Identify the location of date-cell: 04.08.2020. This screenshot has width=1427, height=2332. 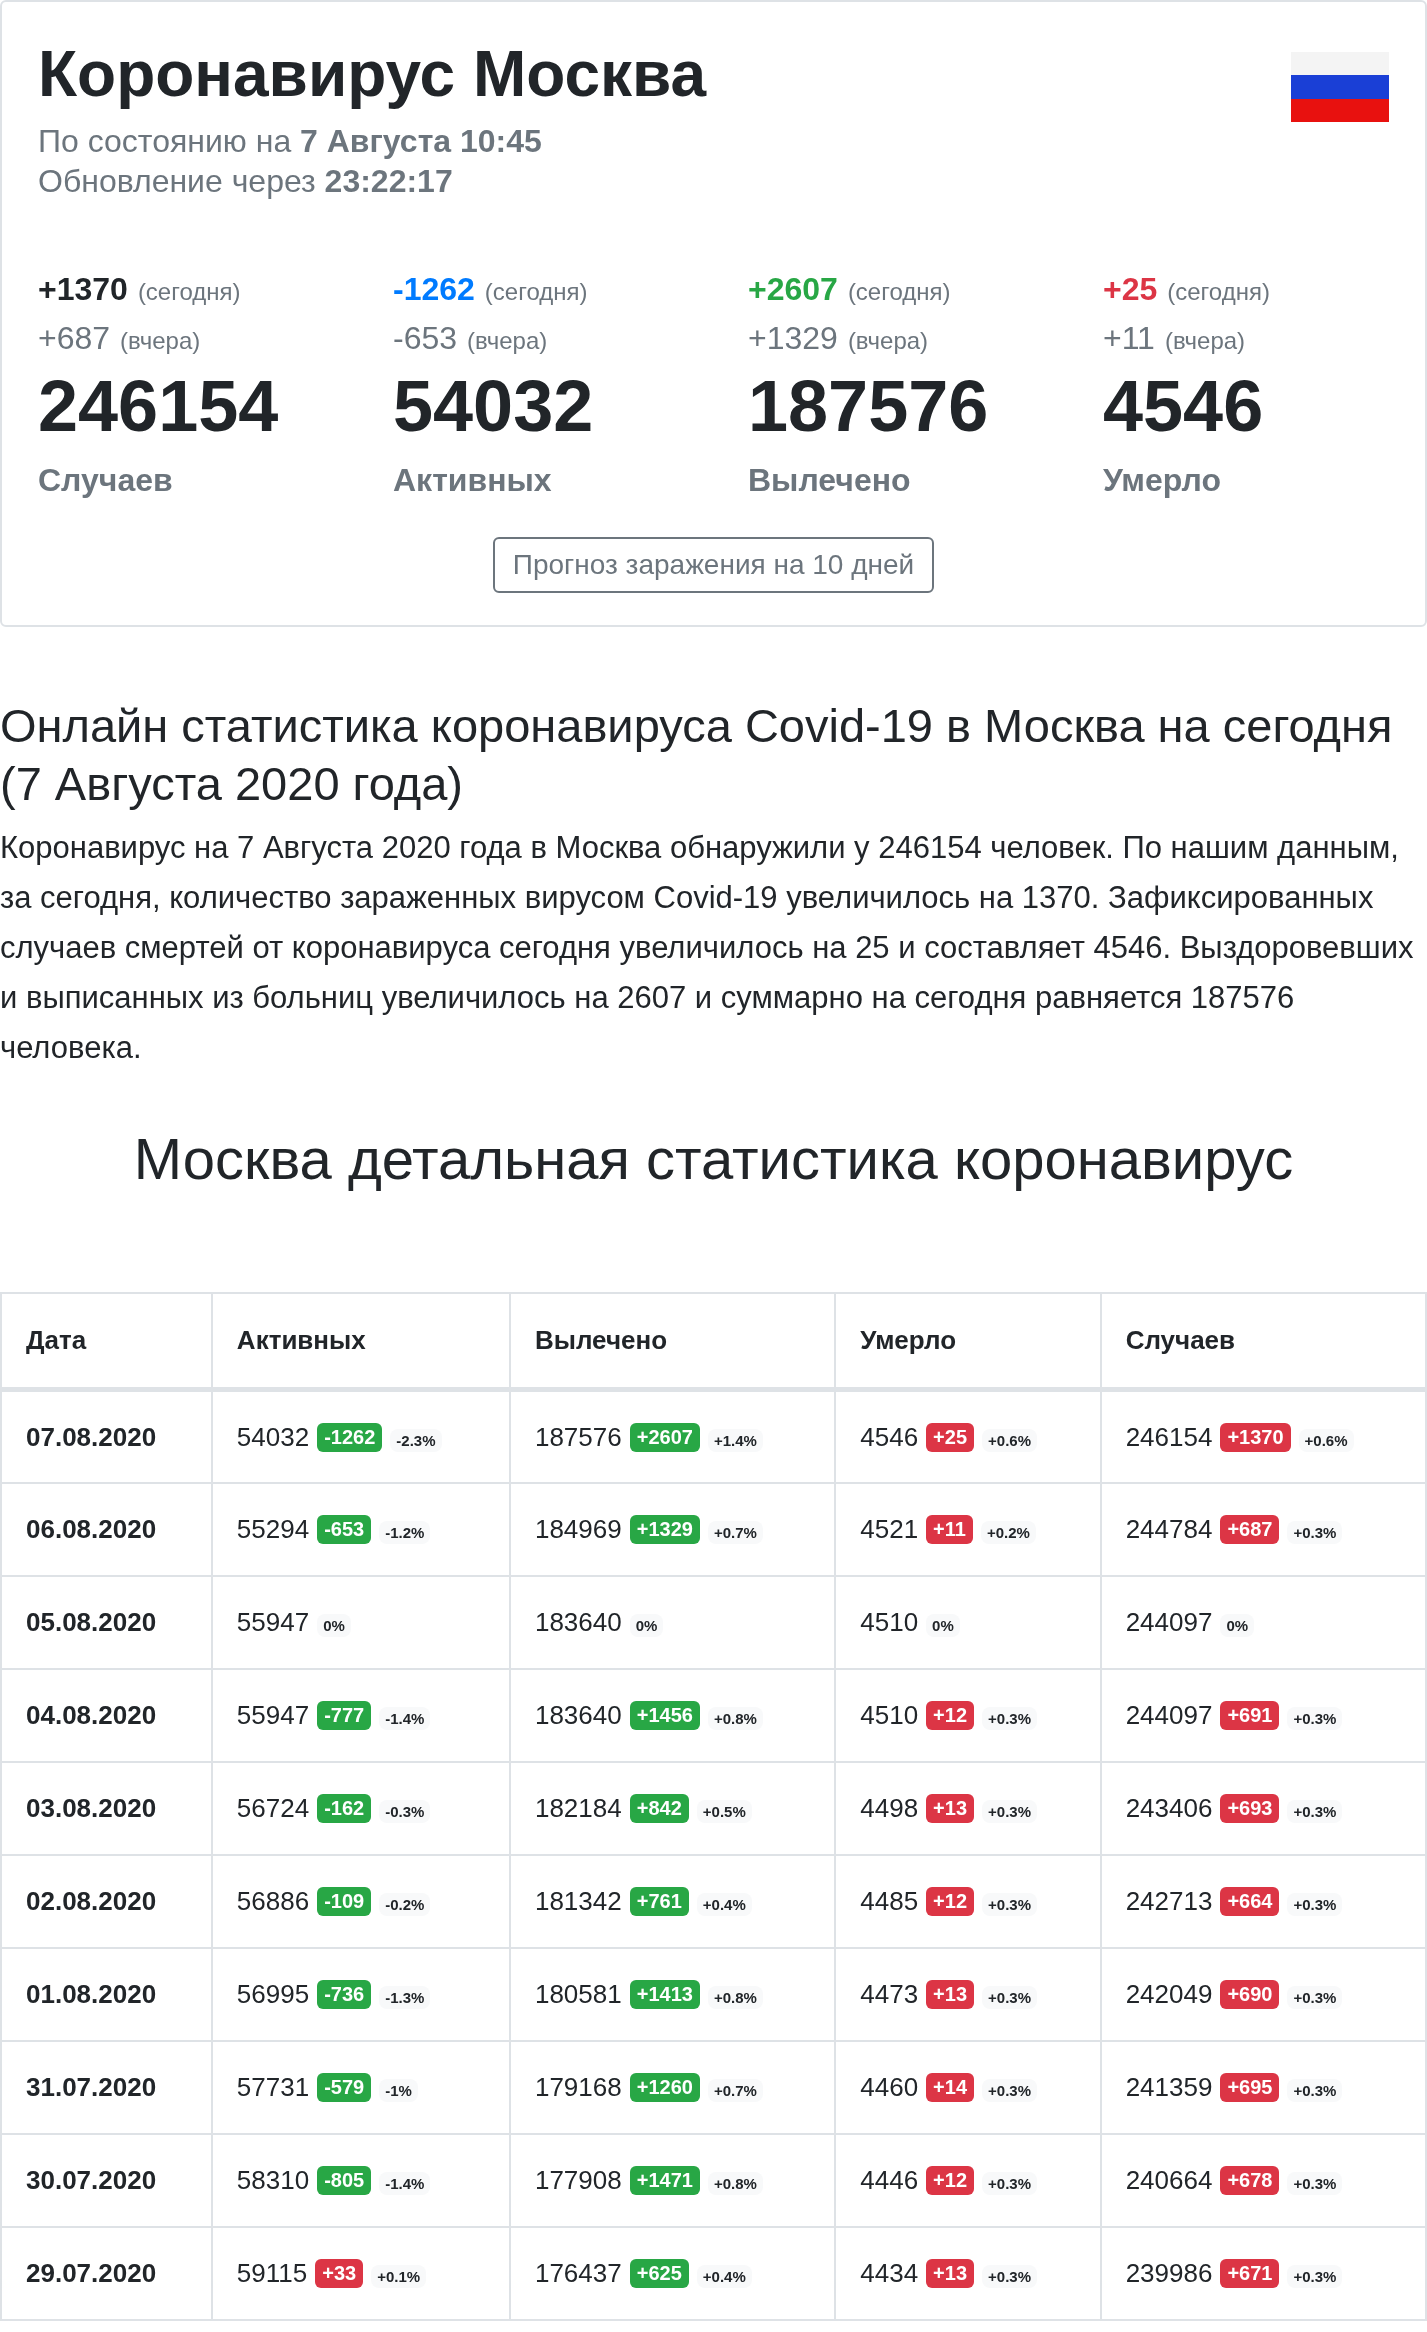
(106, 1715).